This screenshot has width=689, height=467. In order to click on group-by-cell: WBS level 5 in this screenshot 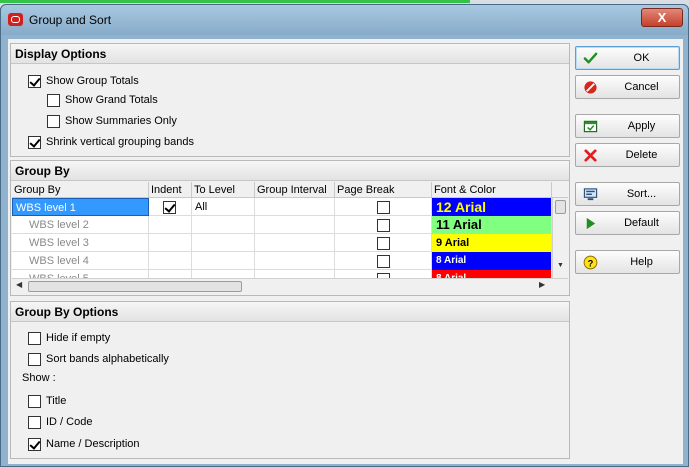, I will do `click(80, 274)`.